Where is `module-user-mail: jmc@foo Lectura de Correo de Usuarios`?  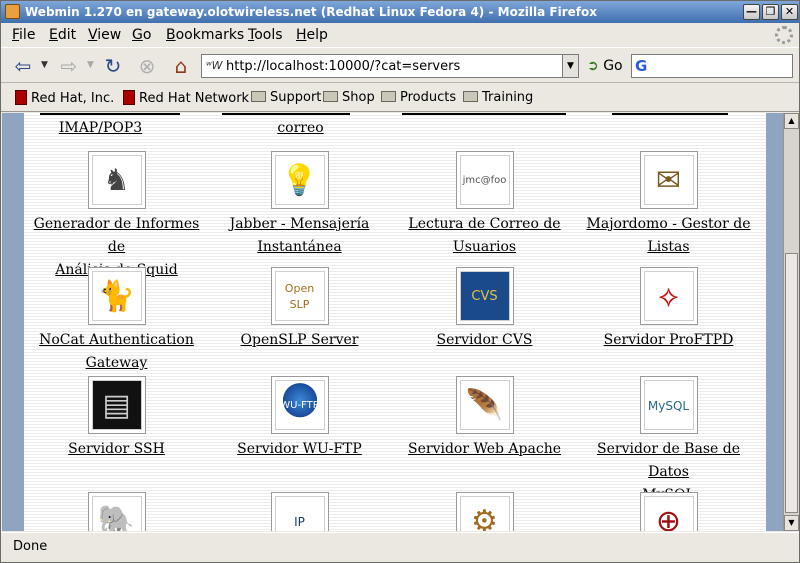 module-user-mail: jmc@foo Lectura de Correo de Usuarios is located at coordinates (484, 205).